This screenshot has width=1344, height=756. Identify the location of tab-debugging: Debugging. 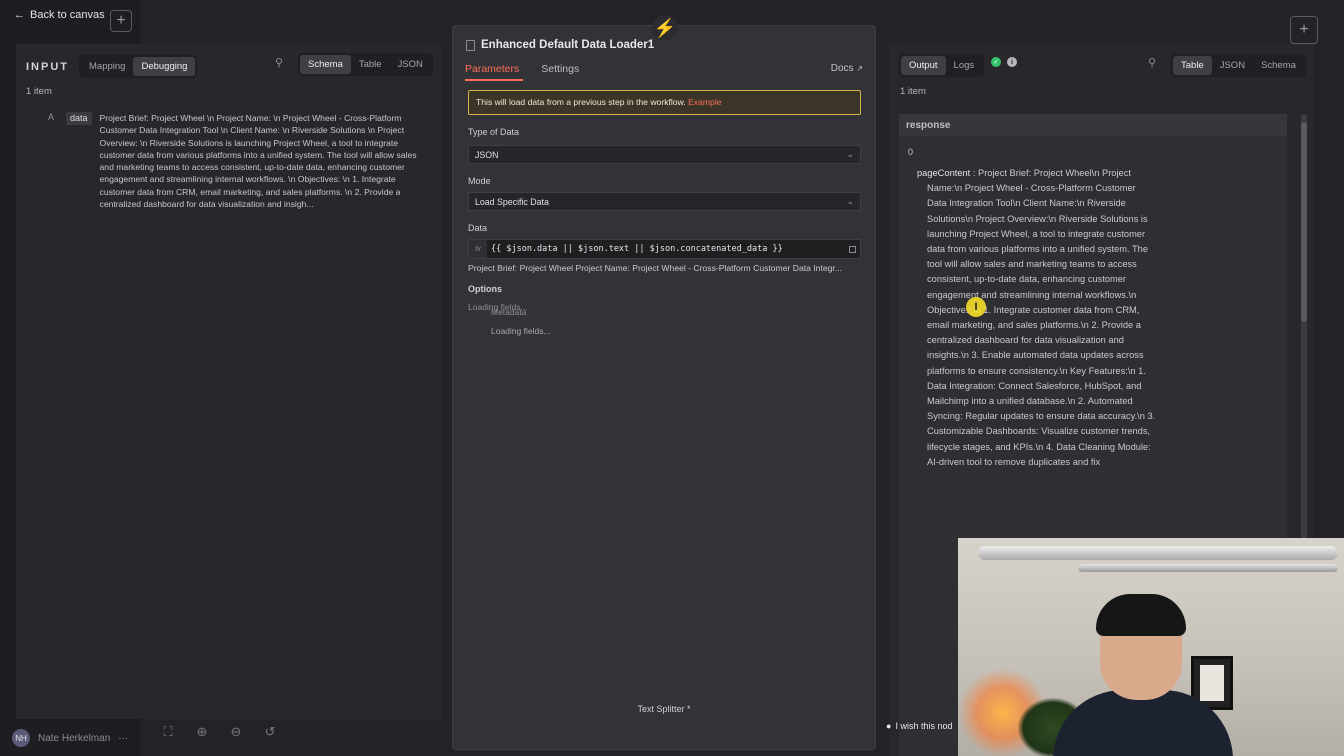
(164, 66).